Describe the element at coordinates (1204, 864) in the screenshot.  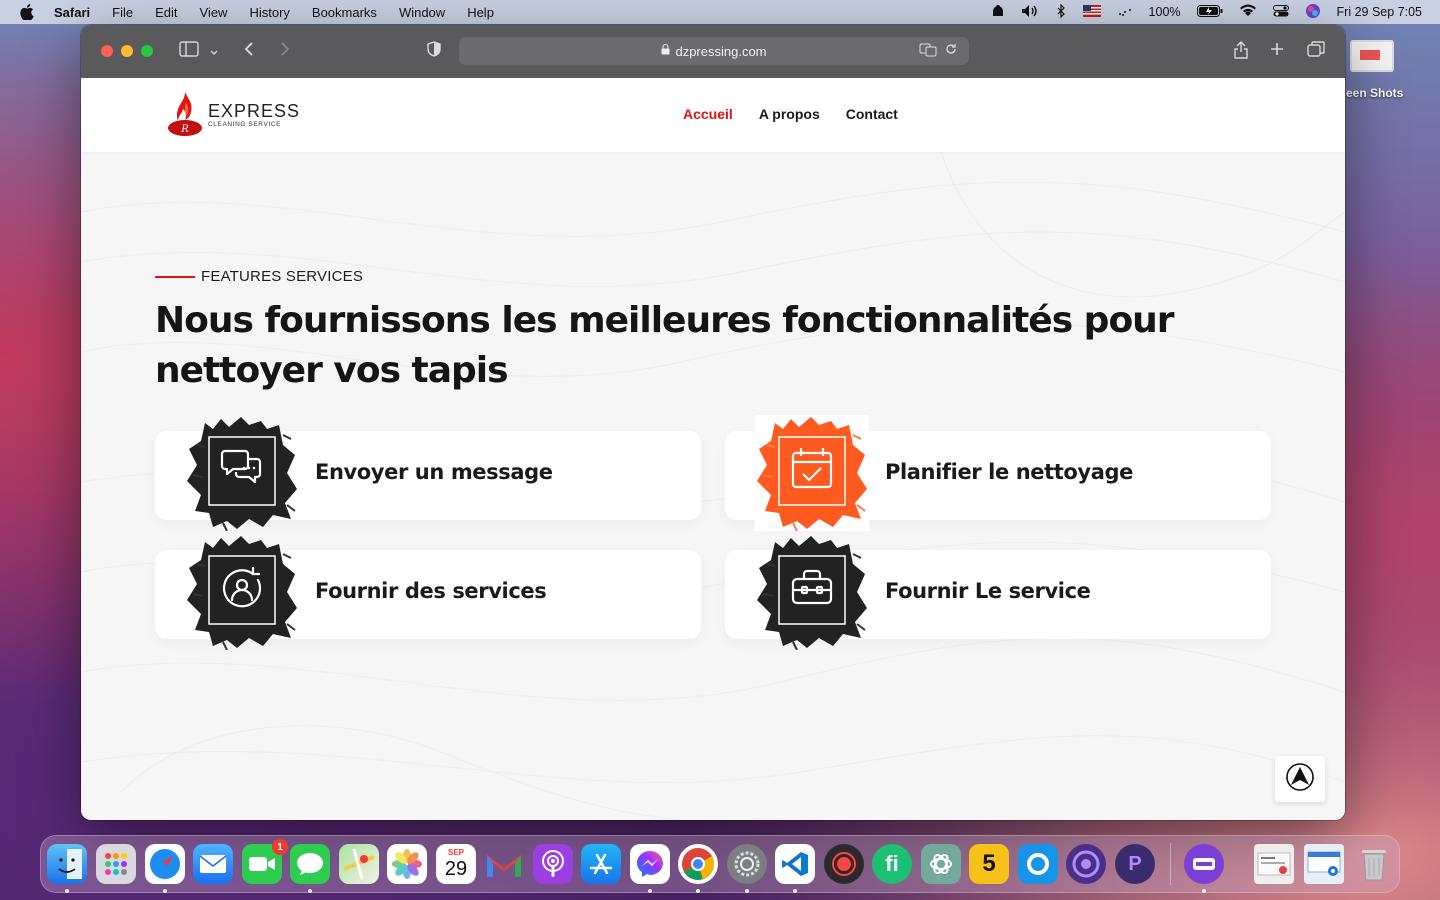
I see `dock-storage-icon` at that location.